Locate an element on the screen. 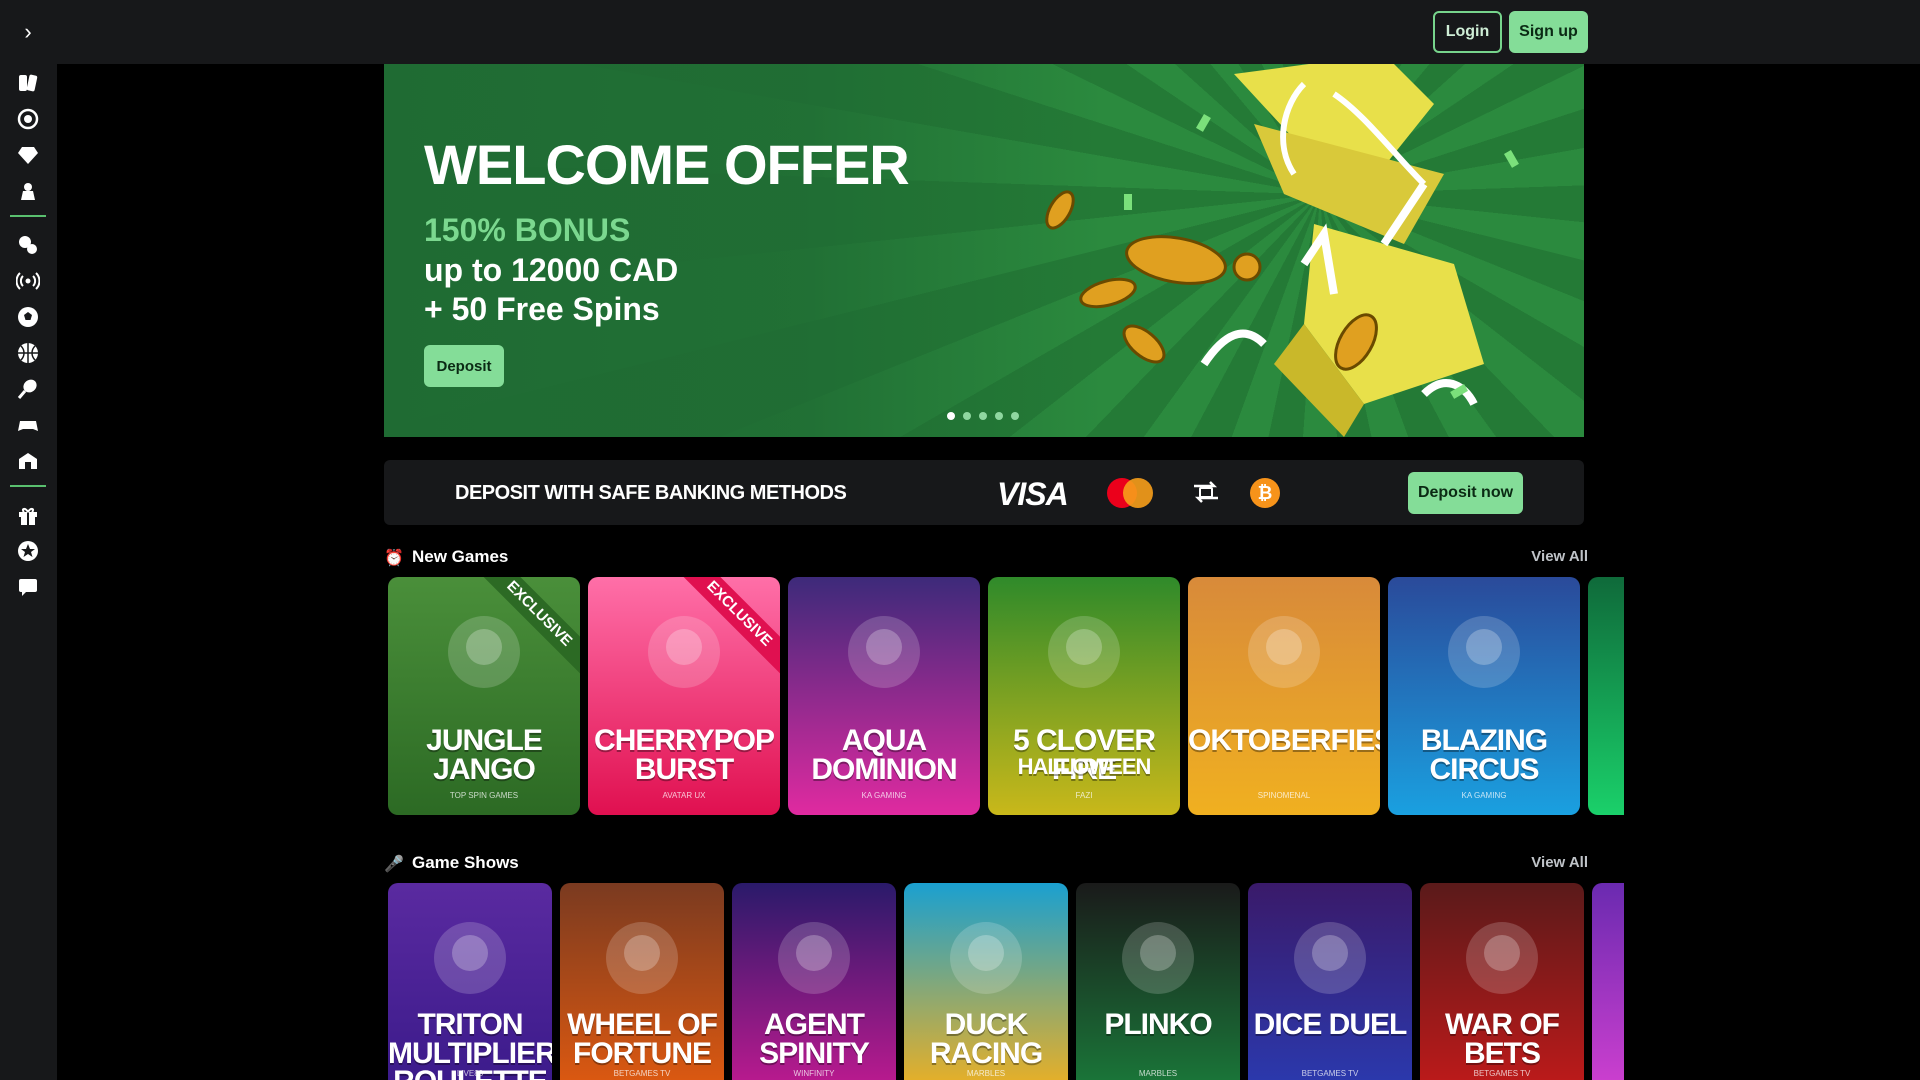 The image size is (1920, 1080). mastercard-icon is located at coordinates (1130, 493).